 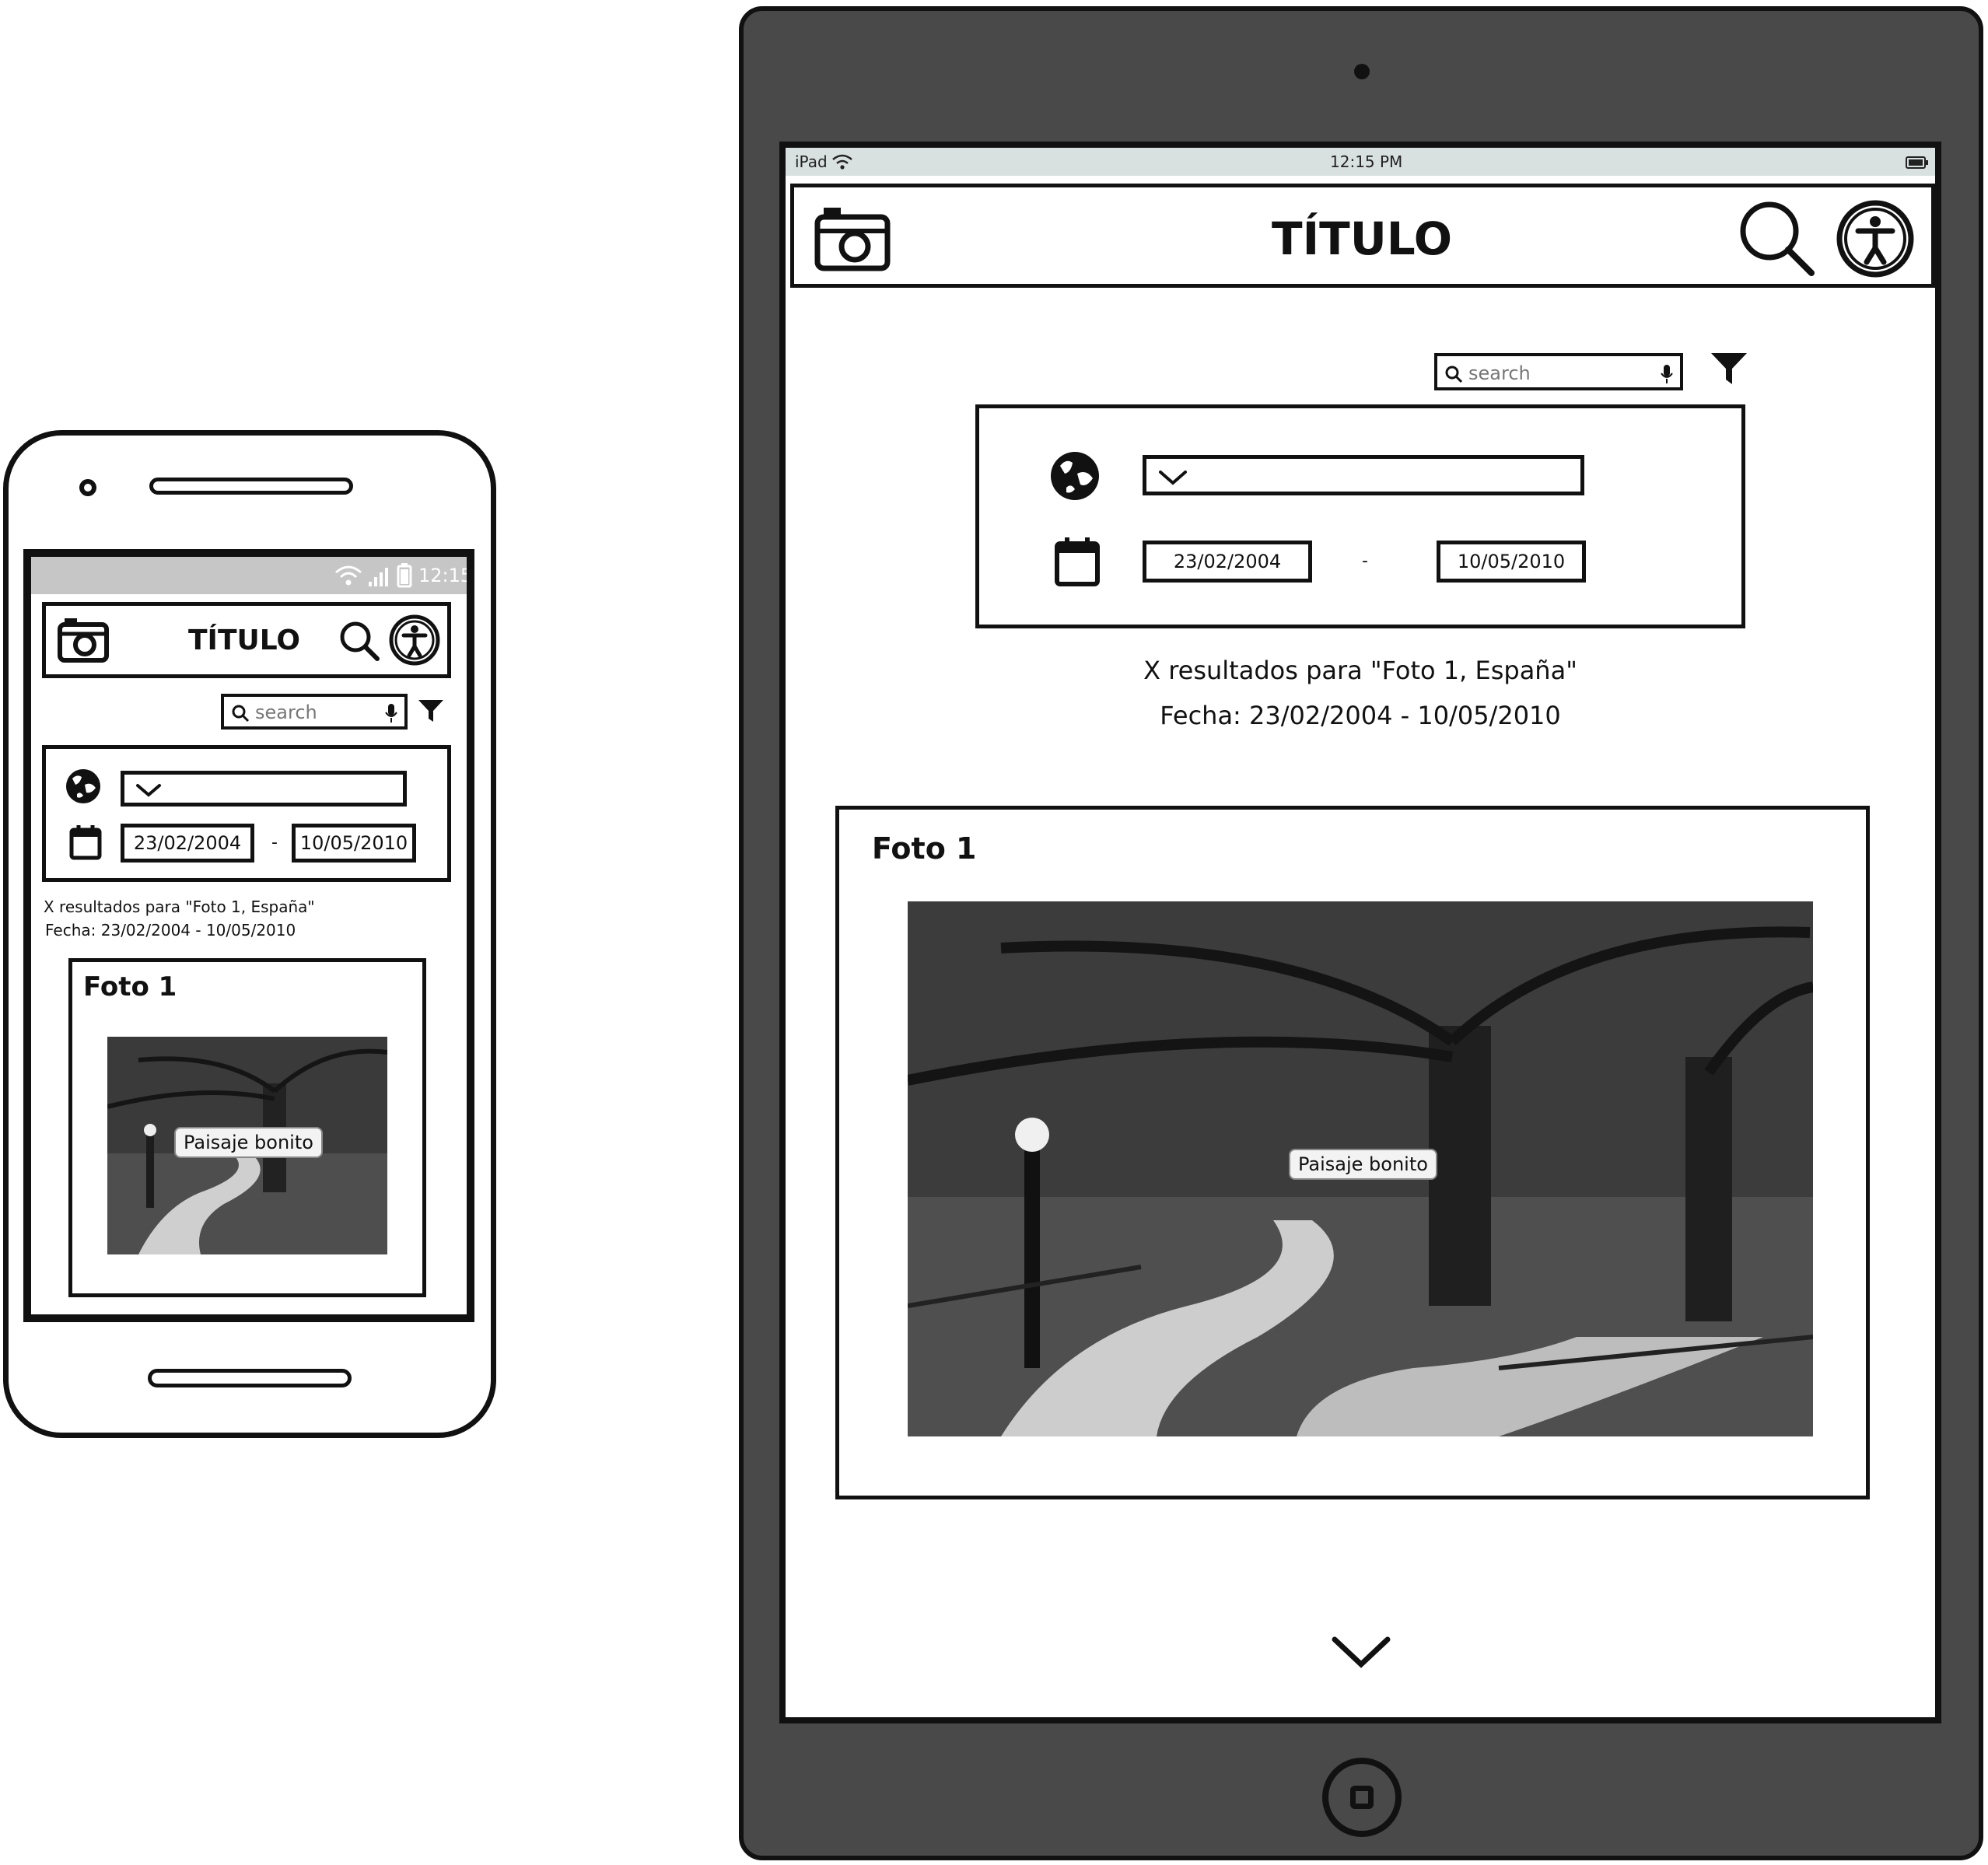 I want to click on signal-icon, so click(x=378, y=577).